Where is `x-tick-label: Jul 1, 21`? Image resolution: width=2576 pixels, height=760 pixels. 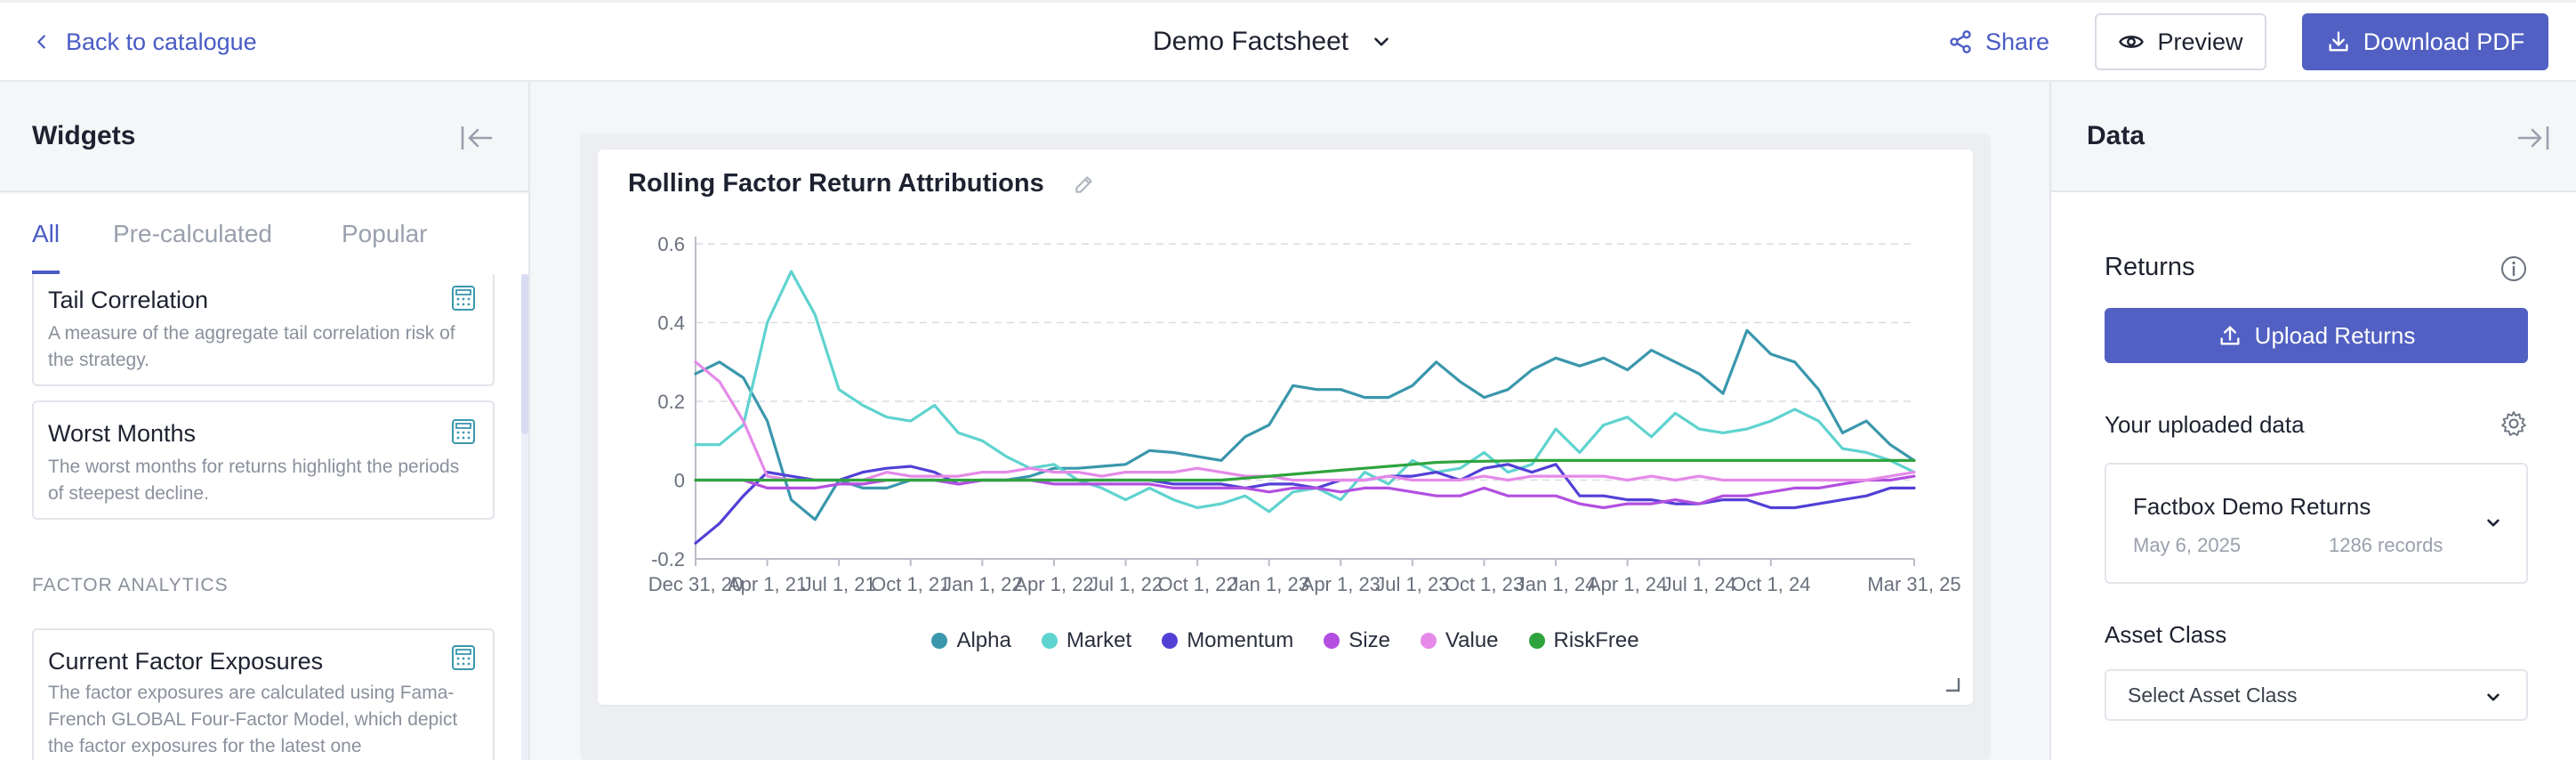 x-tick-label: Jul 1, 21 is located at coordinates (839, 584).